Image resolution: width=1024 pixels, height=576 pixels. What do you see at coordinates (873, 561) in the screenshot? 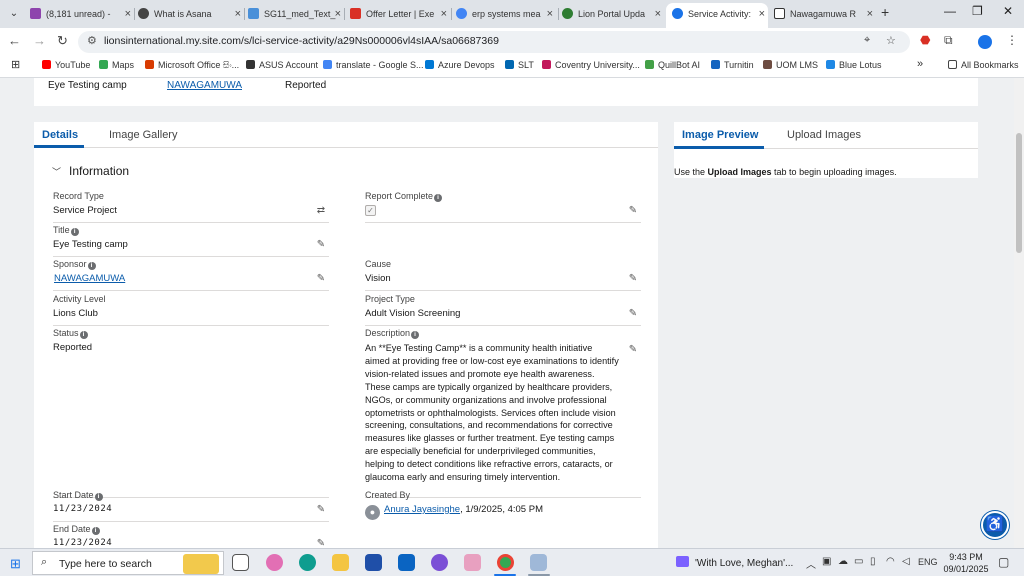
I see `battery-icon: ▯` at bounding box center [873, 561].